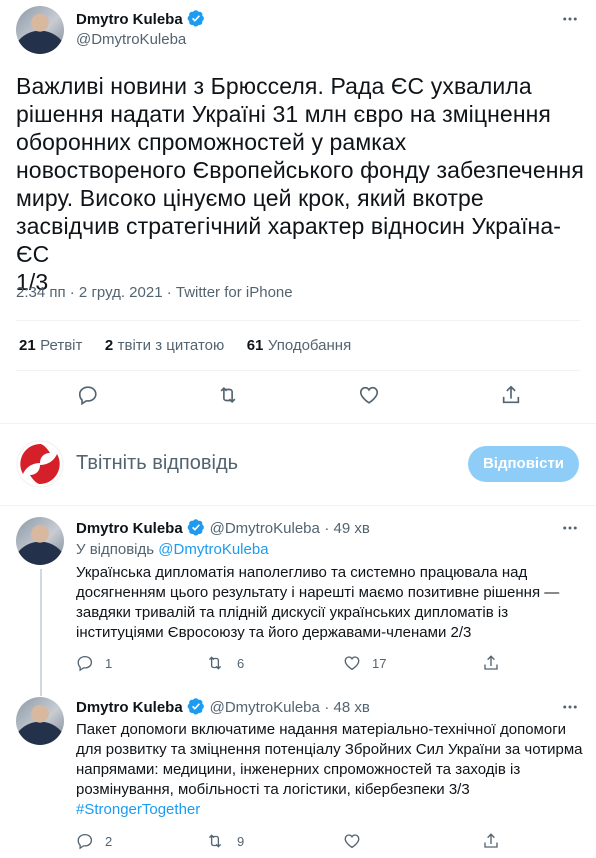 The width and height of the screenshot is (596, 858). What do you see at coordinates (140, 39) in the screenshot?
I see `author-handle: @DmytroKuleba` at bounding box center [140, 39].